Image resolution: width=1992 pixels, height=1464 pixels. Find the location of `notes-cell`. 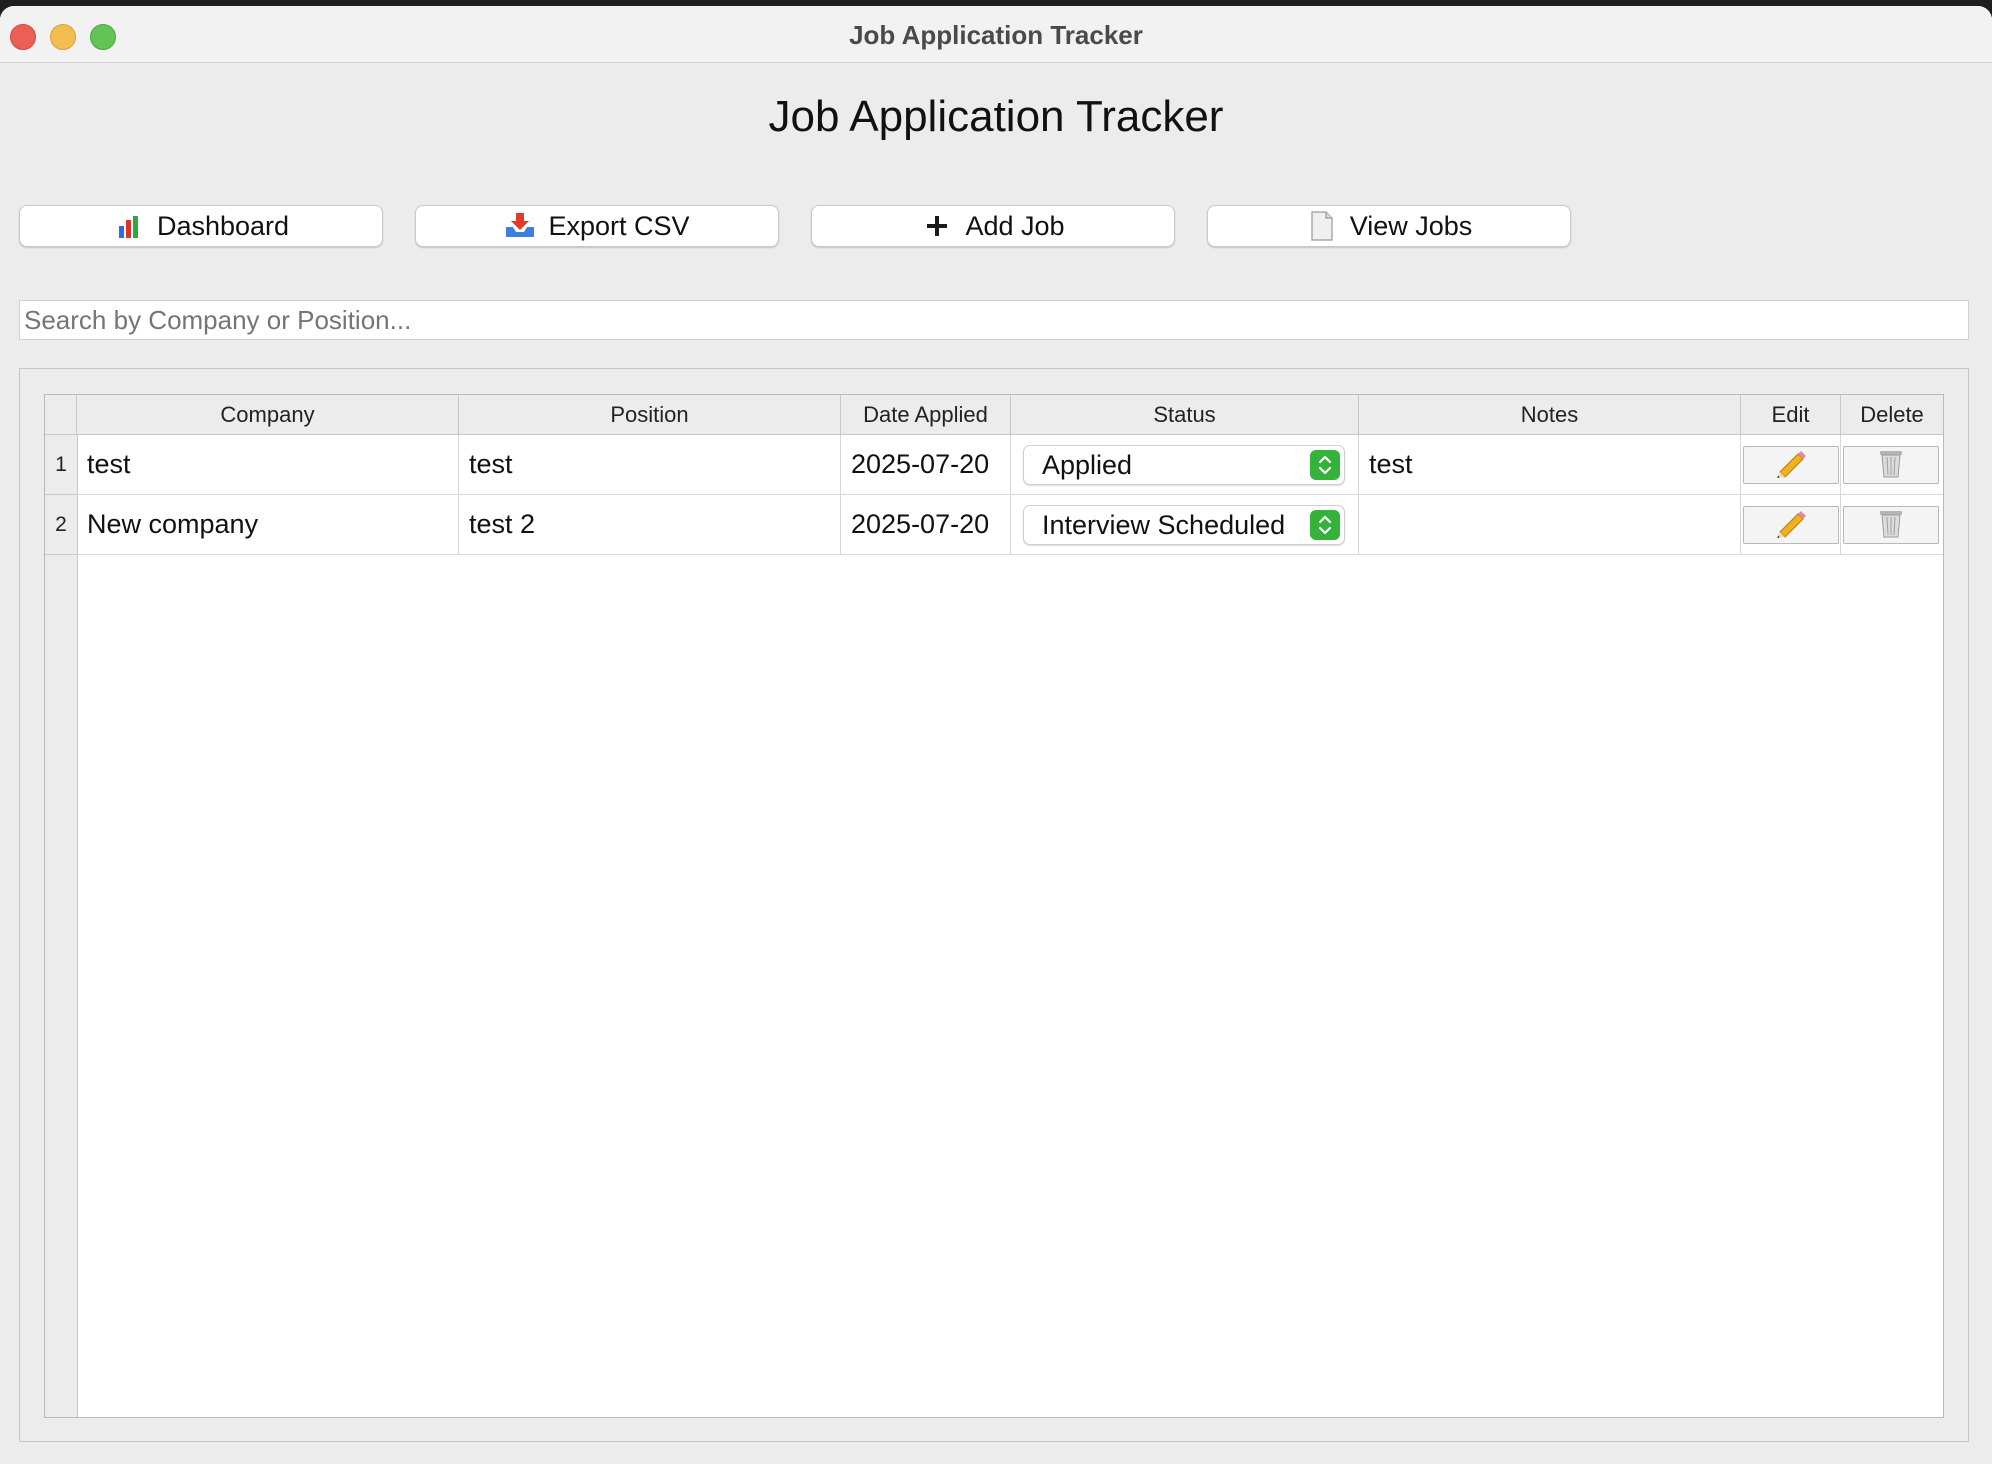

notes-cell is located at coordinates (1550, 525).